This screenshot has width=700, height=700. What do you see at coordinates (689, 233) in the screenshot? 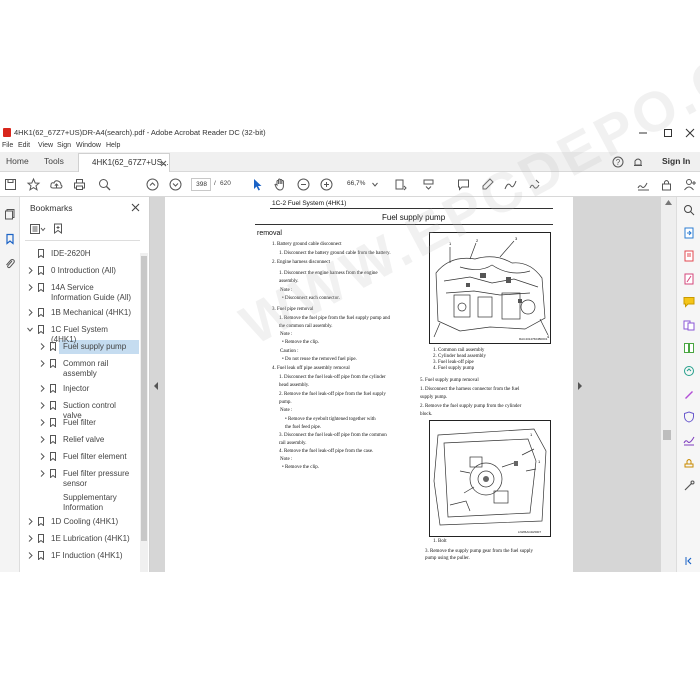
I see `export-pdf-icon` at bounding box center [689, 233].